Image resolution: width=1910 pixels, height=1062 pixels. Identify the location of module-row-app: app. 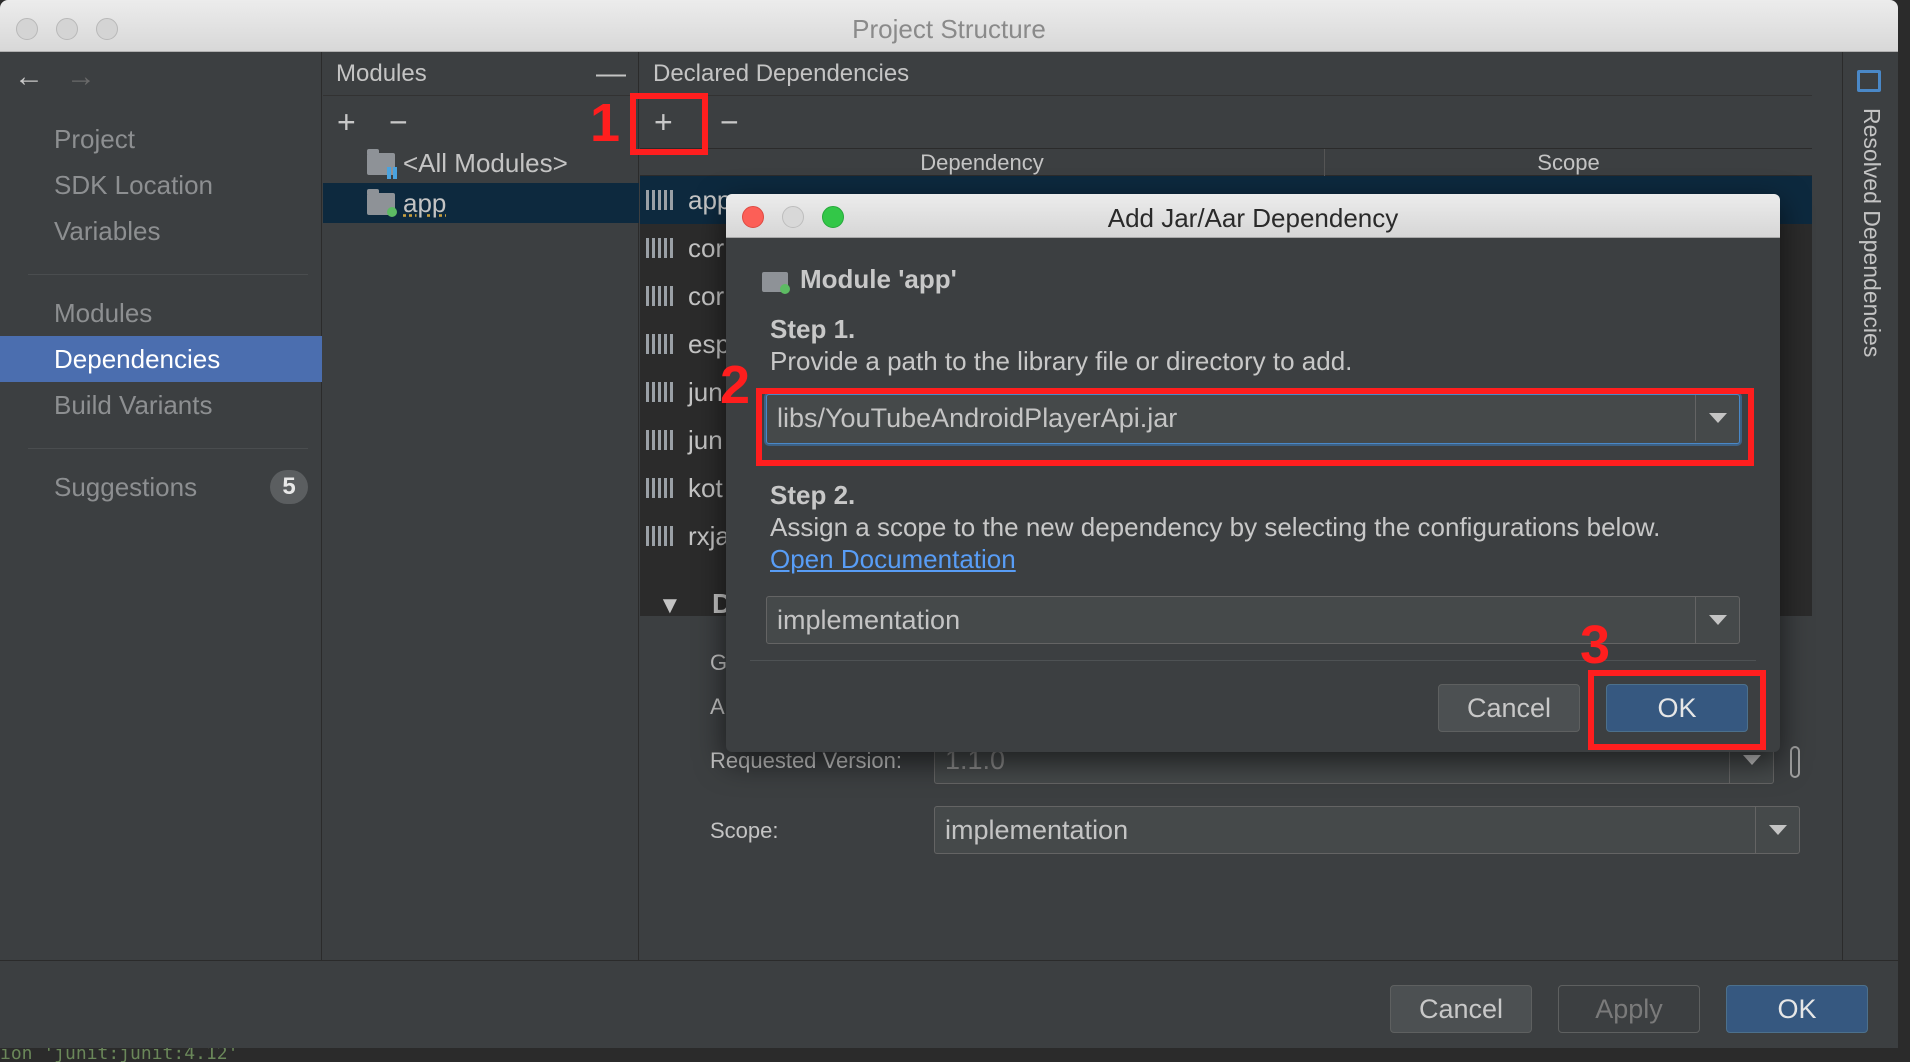
(481, 203).